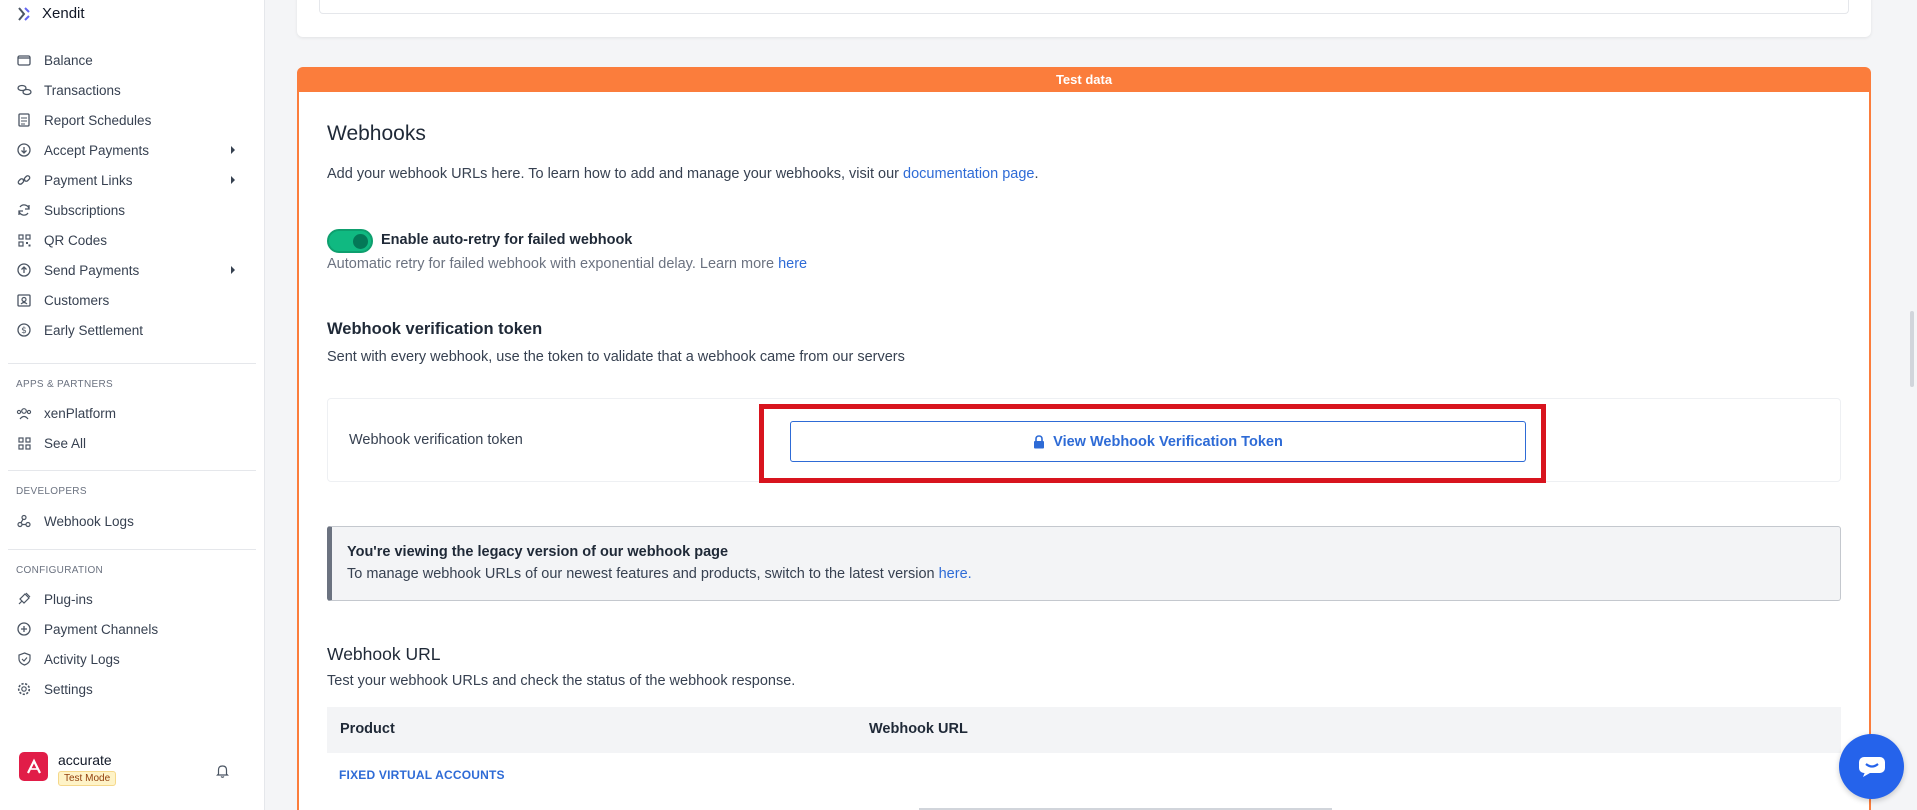  What do you see at coordinates (24, 240) in the screenshot?
I see `qr-code-icon` at bounding box center [24, 240].